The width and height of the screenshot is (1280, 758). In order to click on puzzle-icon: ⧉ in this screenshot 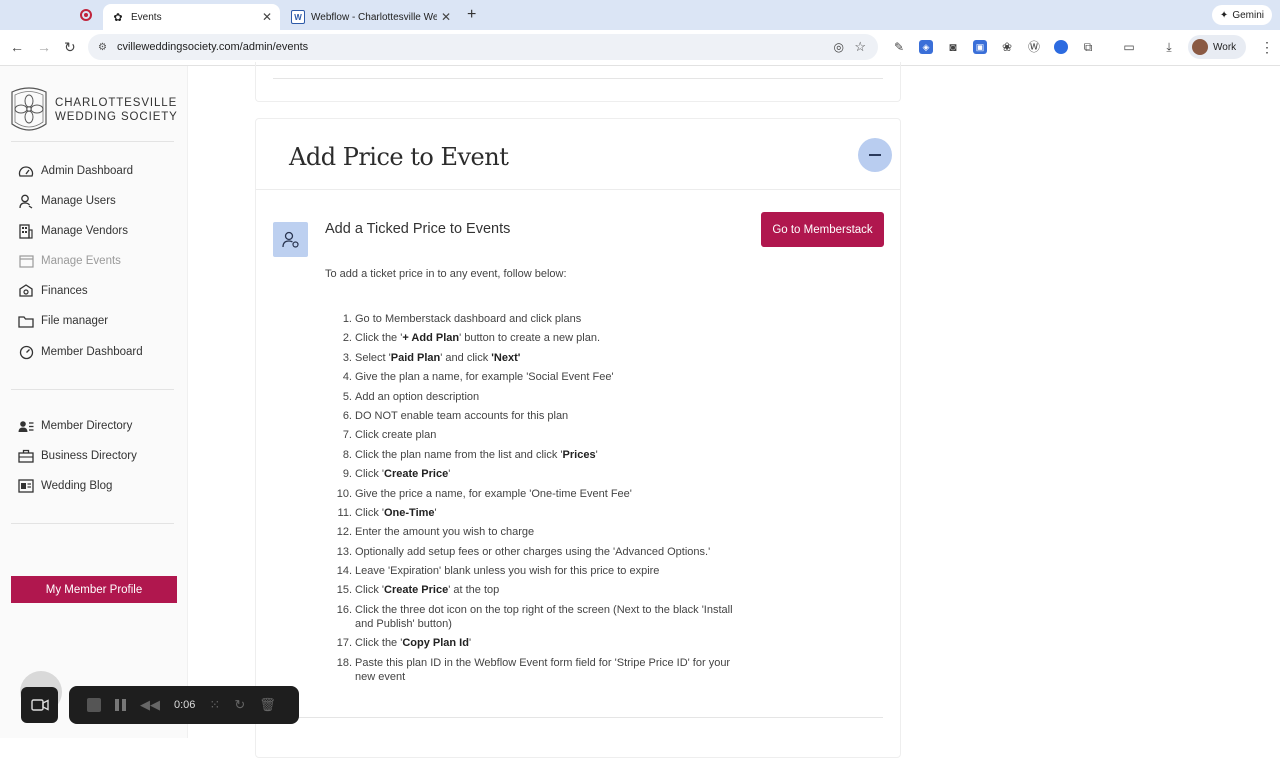, I will do `click(1088, 47)`.